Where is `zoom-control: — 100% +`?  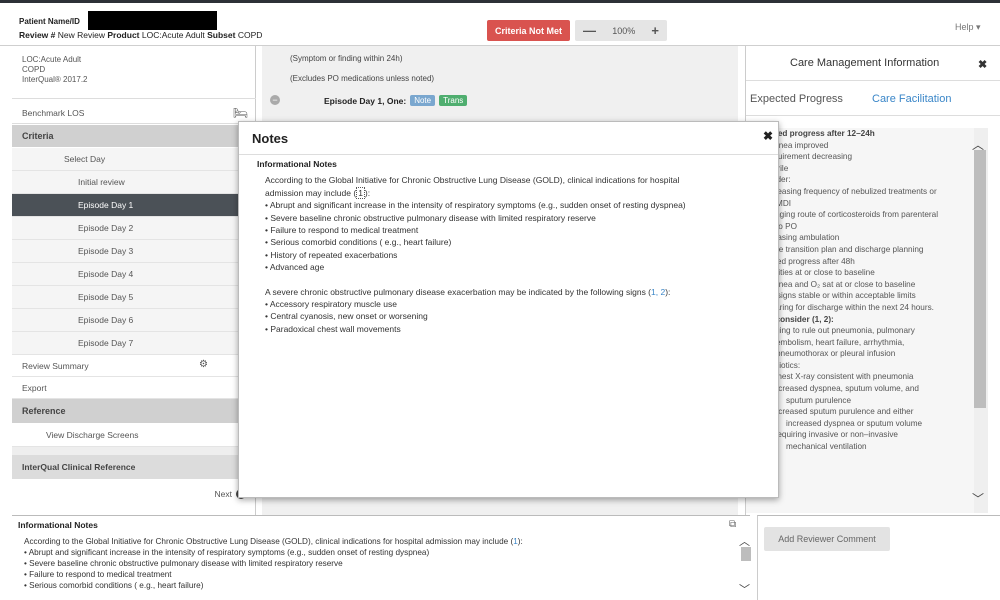 zoom-control: — 100% + is located at coordinates (621, 30).